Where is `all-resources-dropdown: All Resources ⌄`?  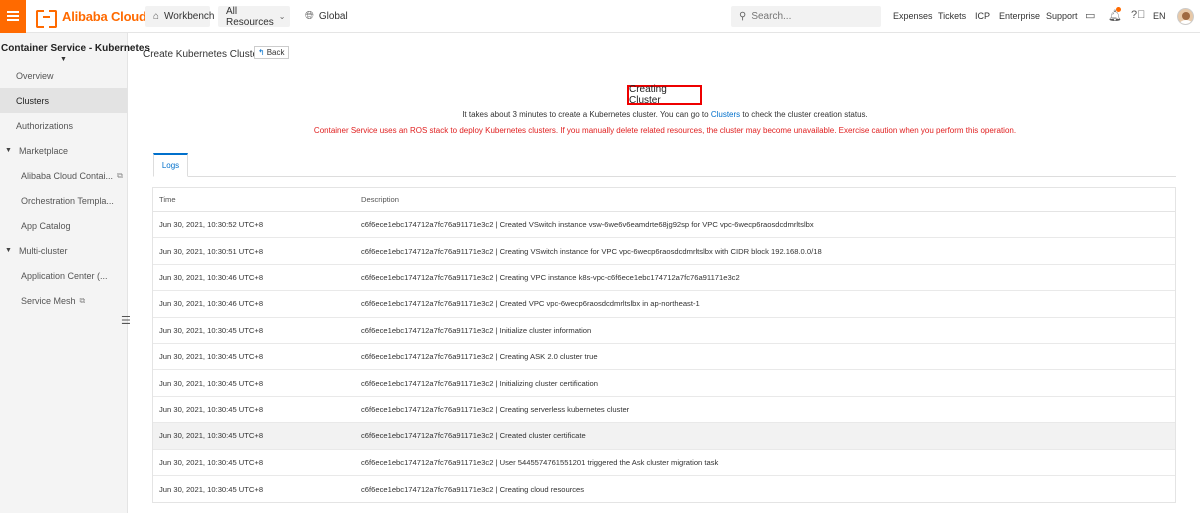 all-resources-dropdown: All Resources ⌄ is located at coordinates (254, 16).